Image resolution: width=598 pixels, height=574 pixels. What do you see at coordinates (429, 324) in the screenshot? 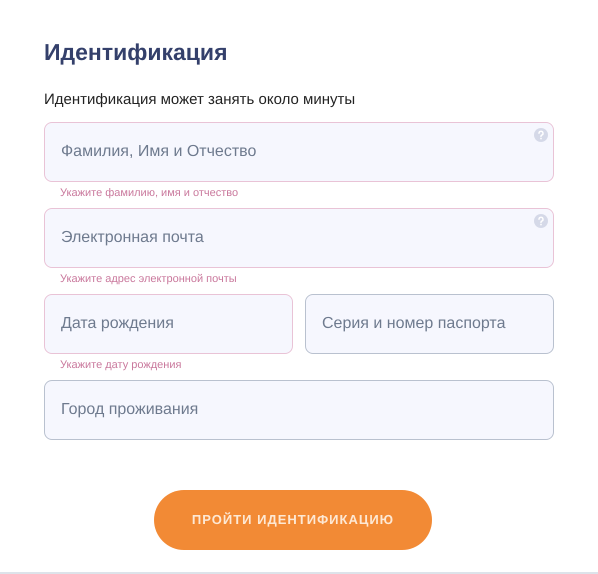
I see `input-field: Серия и номер паспорта` at bounding box center [429, 324].